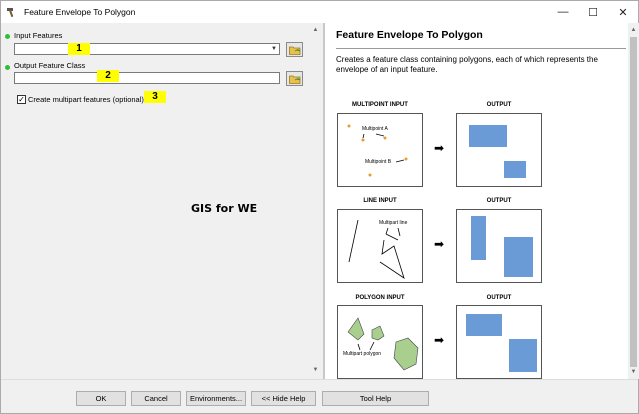 This screenshot has width=639, height=414. Describe the element at coordinates (409, 35) in the screenshot. I see `help-title: Feature Envelope To Polygon` at that location.